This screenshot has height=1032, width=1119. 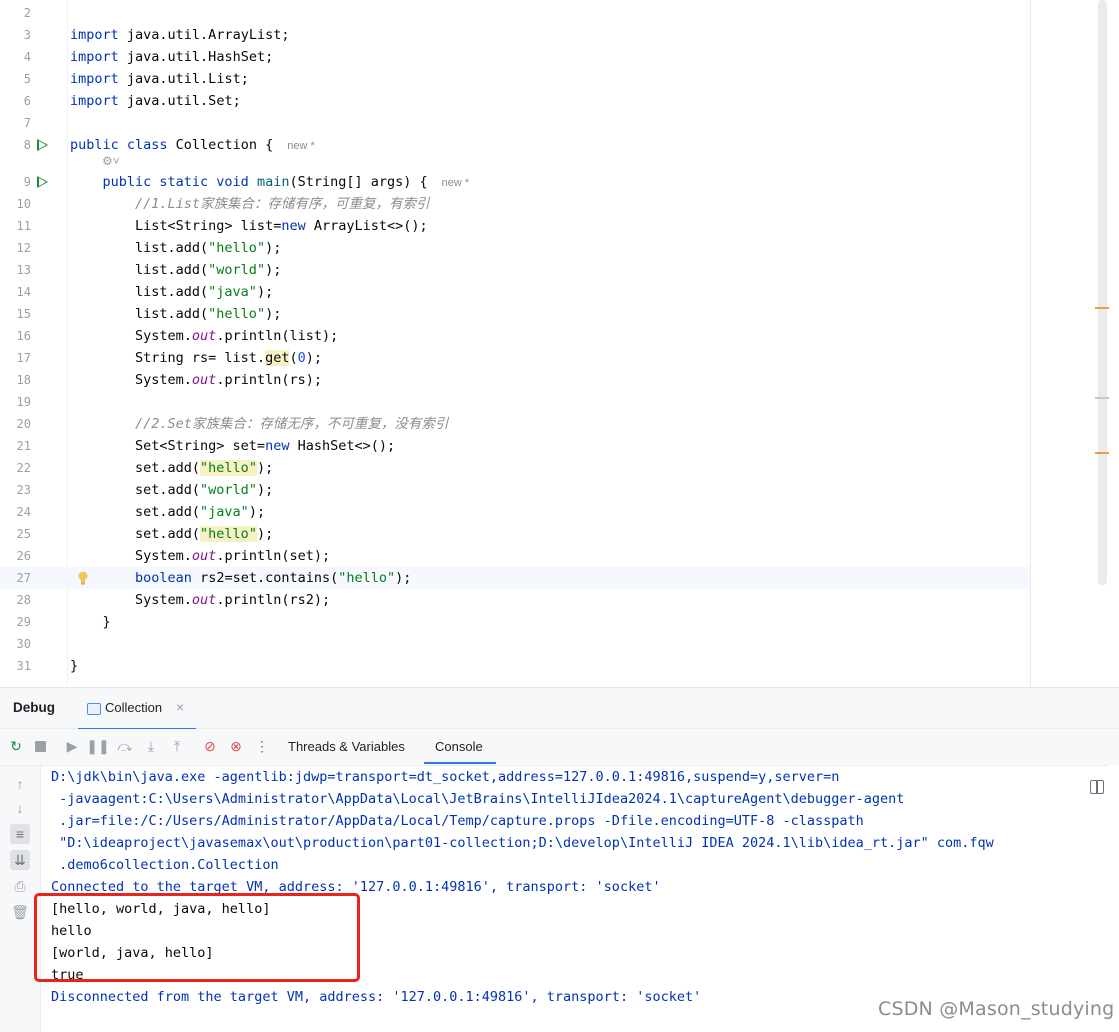 I want to click on code-text: list.add("world");, so click(x=175, y=270).